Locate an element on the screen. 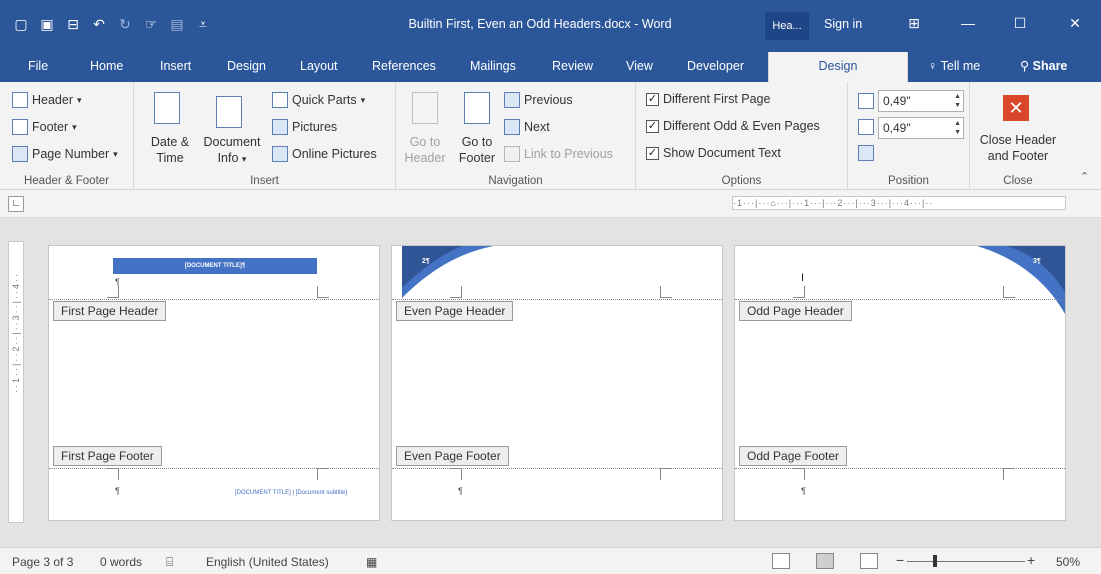 This screenshot has width=1101, height=574. header-icon is located at coordinates (20, 100).